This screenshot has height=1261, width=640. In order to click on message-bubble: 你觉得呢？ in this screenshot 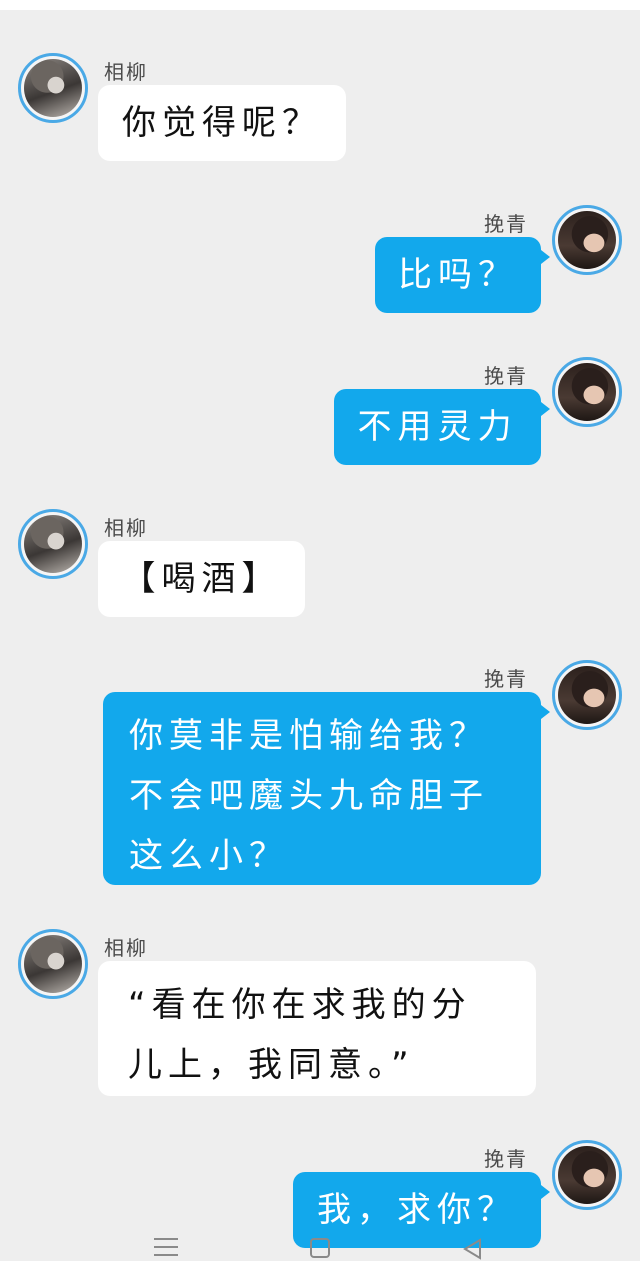, I will do `click(222, 123)`.